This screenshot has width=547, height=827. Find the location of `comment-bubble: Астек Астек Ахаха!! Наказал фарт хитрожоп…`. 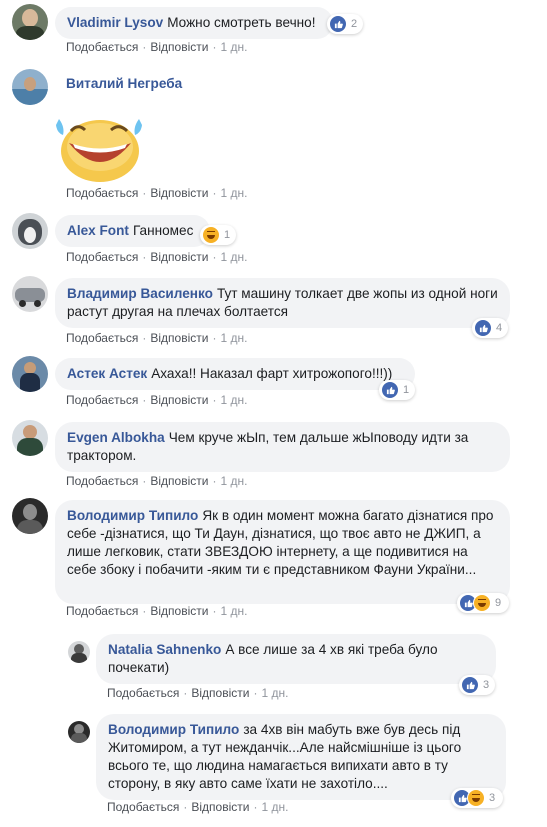

comment-bubble: Астек Астек Ахаха!! Наказал фарт хитрожоп… is located at coordinates (235, 374).